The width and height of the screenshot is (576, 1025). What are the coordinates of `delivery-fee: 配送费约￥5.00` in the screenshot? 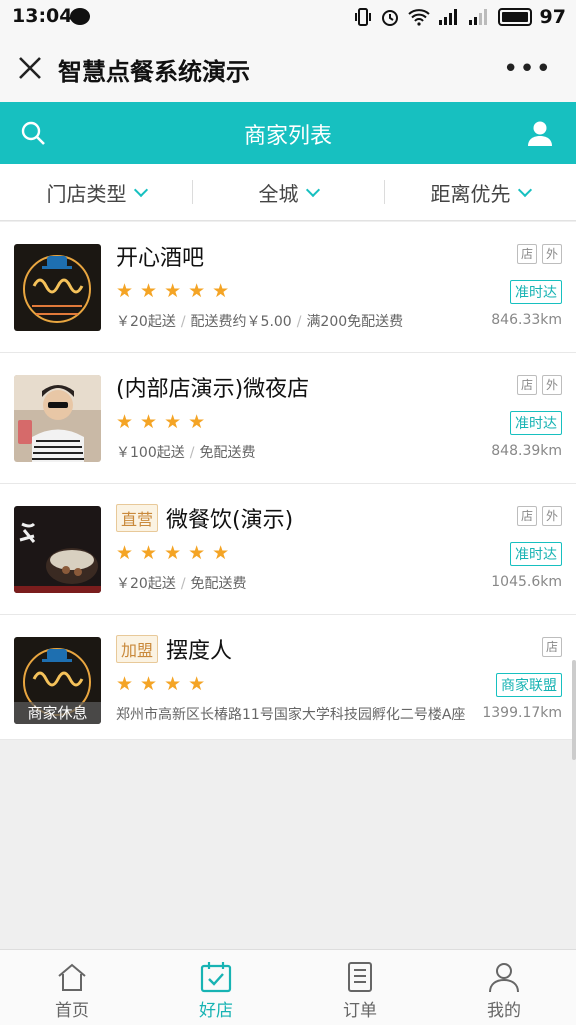 It's located at (241, 322).